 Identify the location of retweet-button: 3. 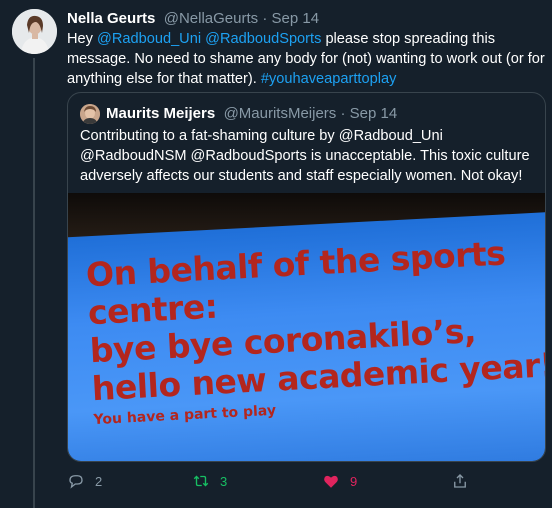
(209, 481).